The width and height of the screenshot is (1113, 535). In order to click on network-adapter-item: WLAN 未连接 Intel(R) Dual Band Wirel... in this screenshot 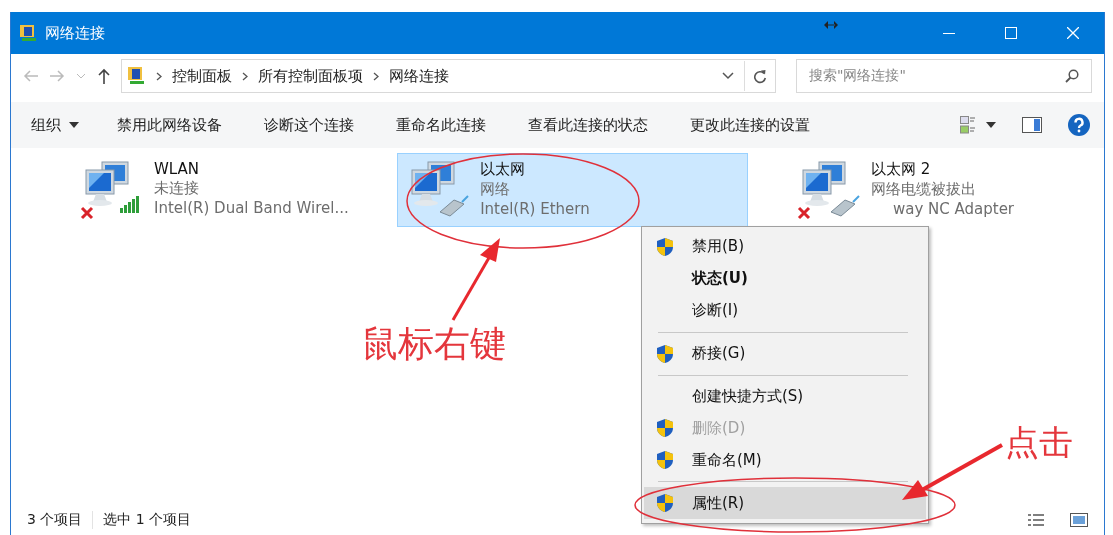, I will do `click(224, 190)`.